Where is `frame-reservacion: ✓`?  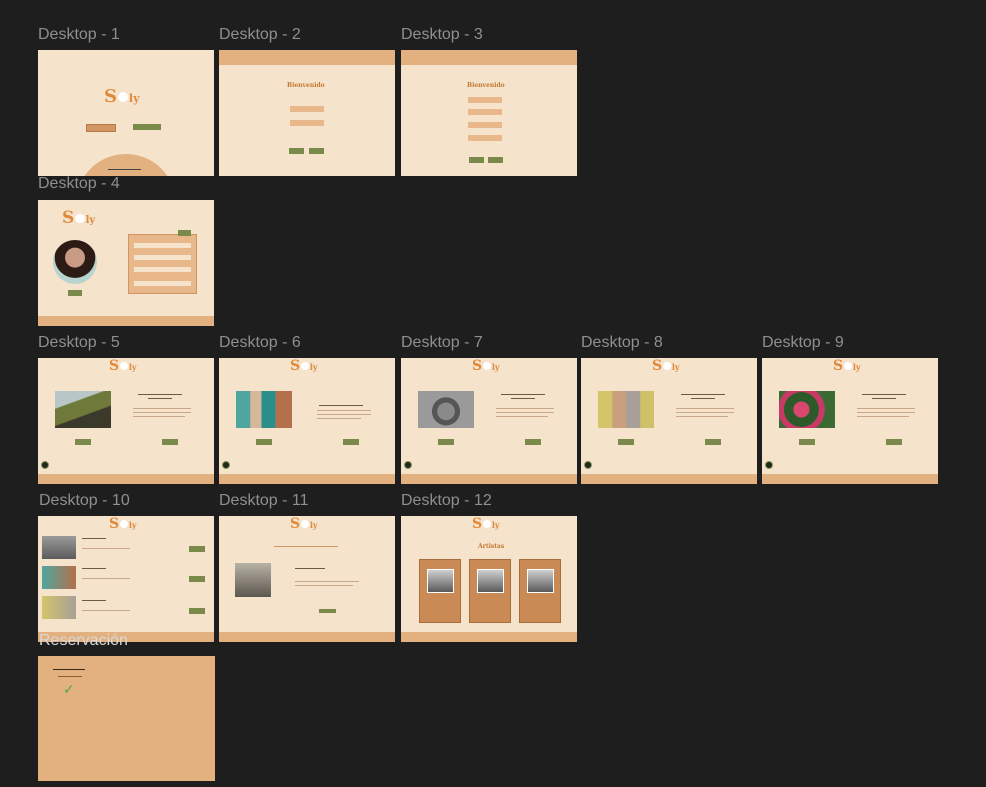 frame-reservacion: ✓ is located at coordinates (126, 718).